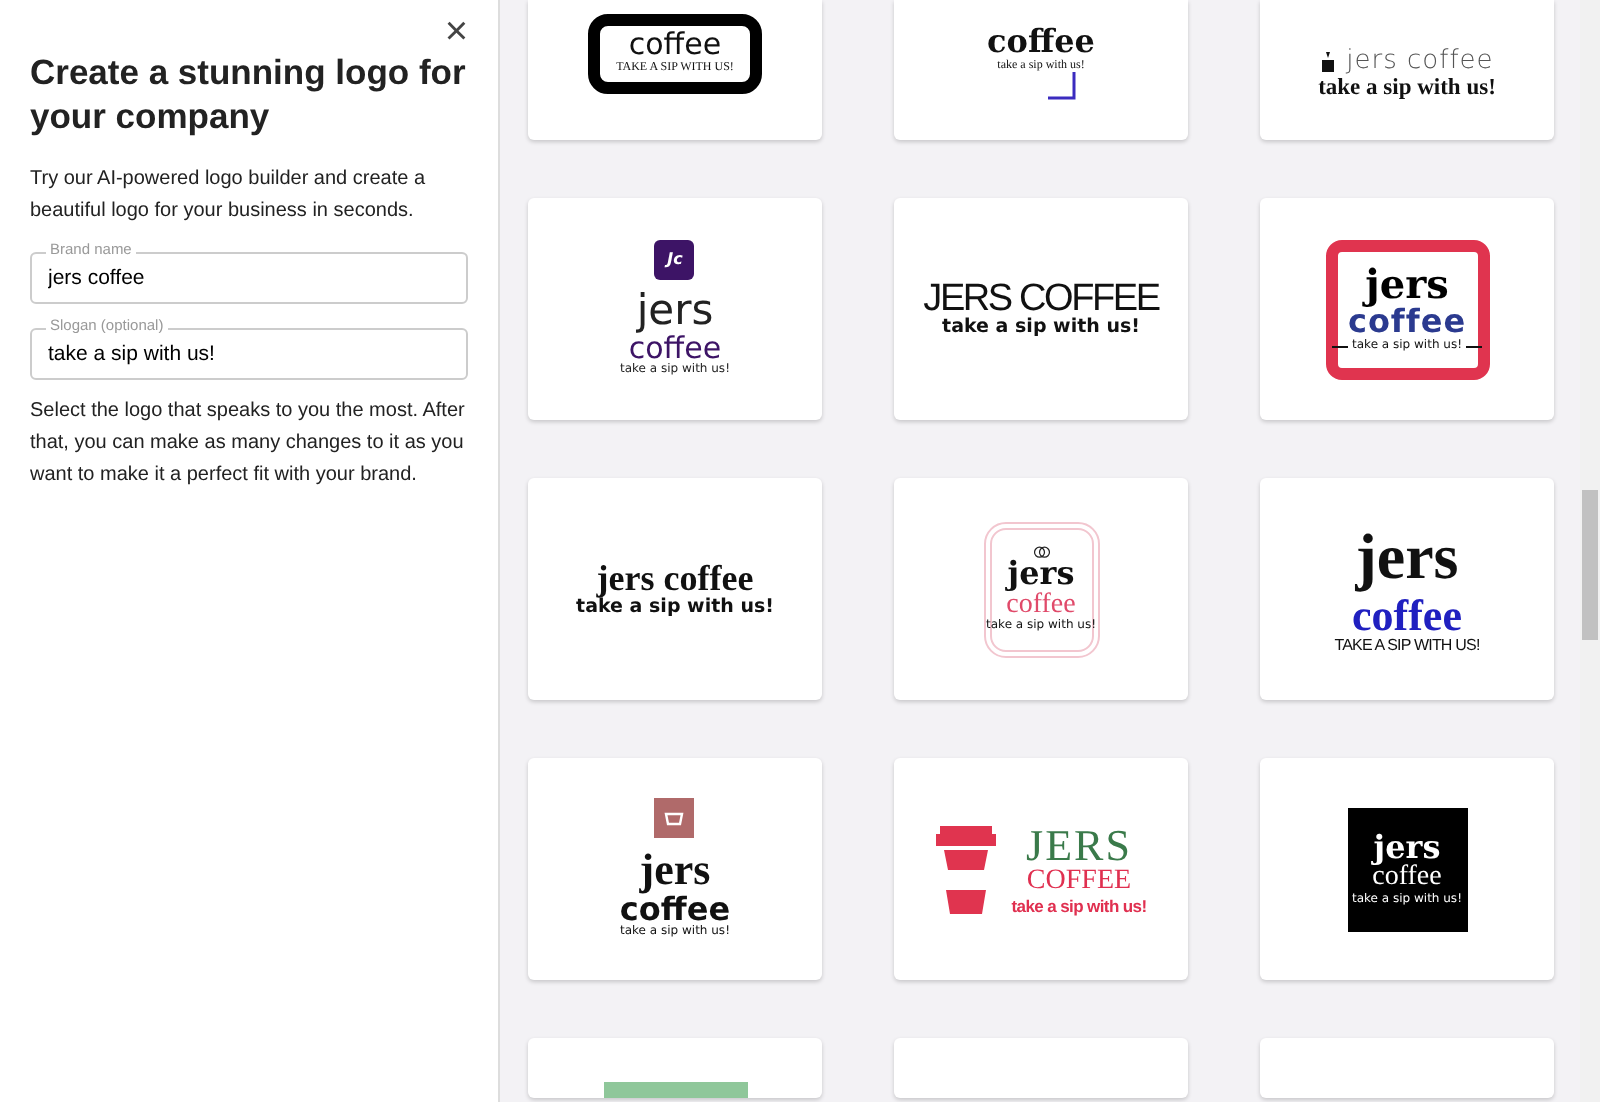  Describe the element at coordinates (249, 96) in the screenshot. I see `panel-title: Create a stunning logo for your company` at that location.